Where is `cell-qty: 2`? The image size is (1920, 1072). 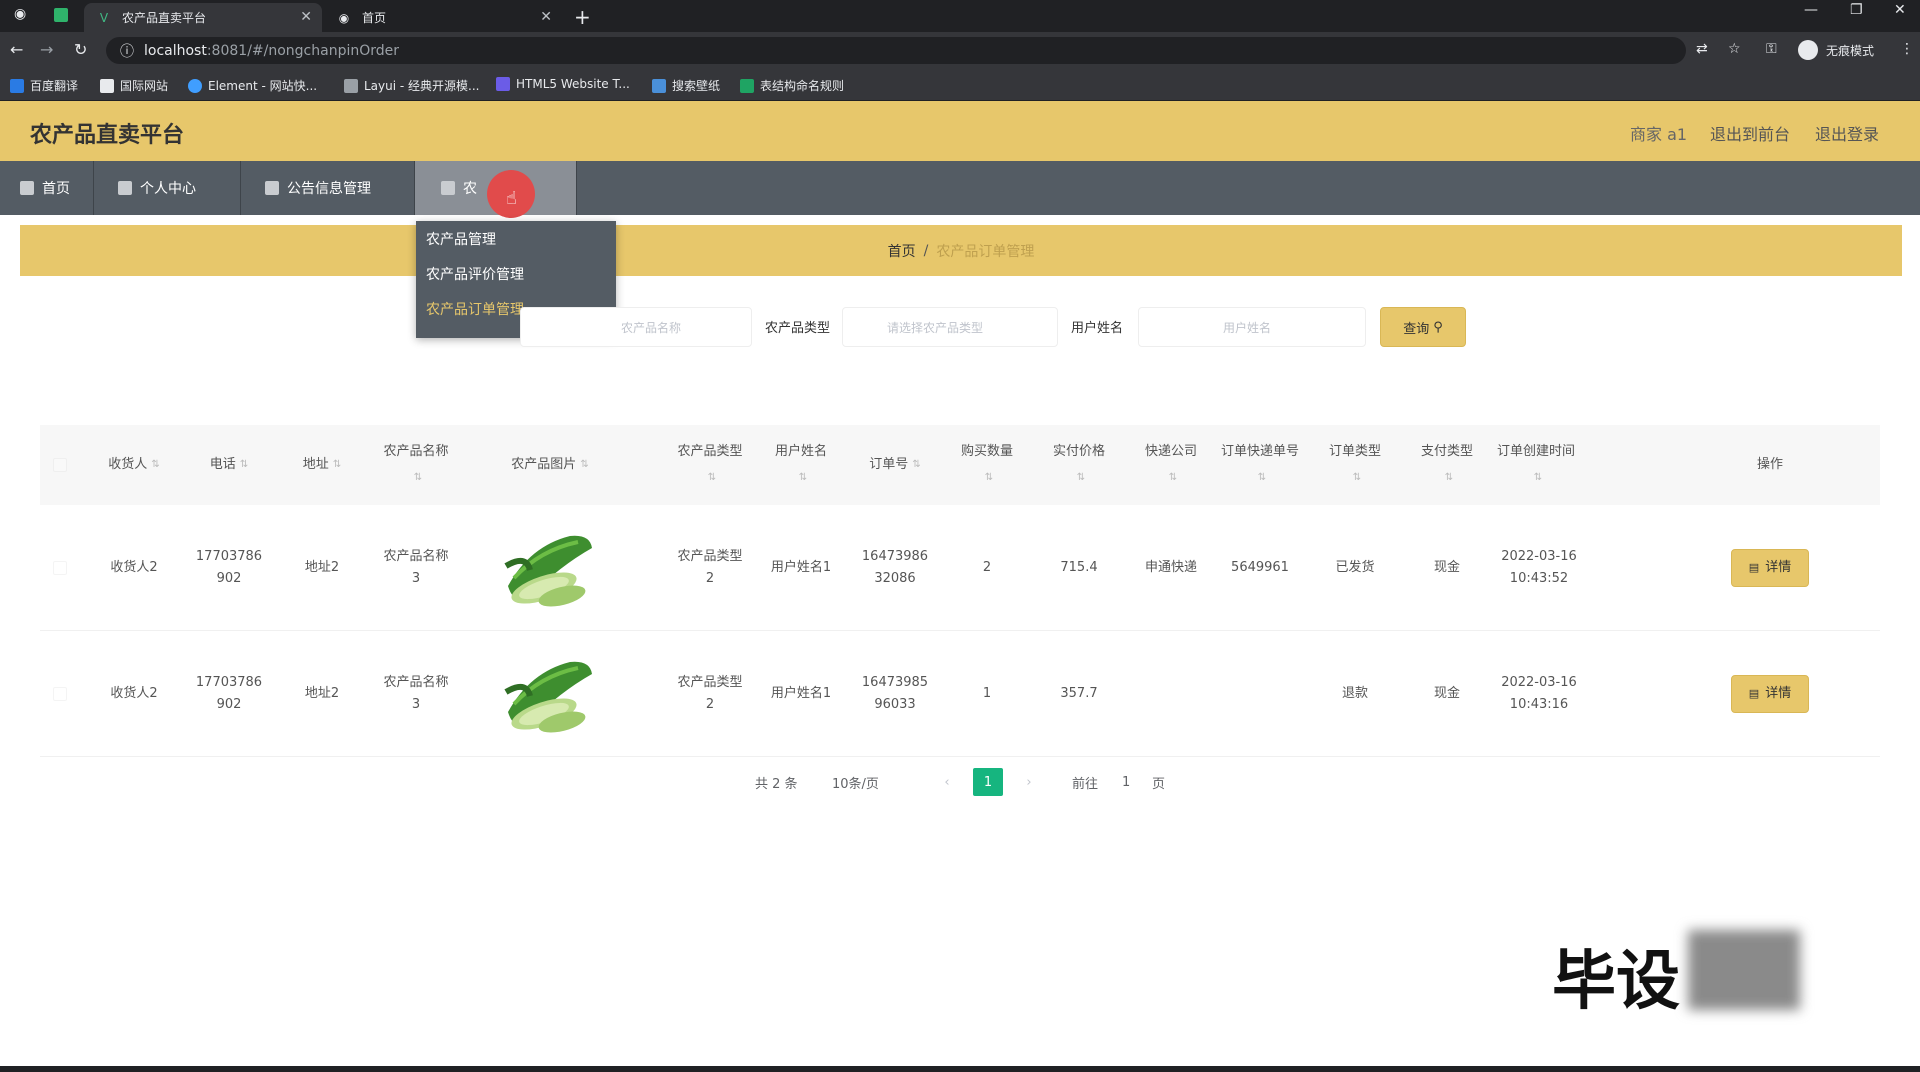
cell-qty: 2 is located at coordinates (987, 567).